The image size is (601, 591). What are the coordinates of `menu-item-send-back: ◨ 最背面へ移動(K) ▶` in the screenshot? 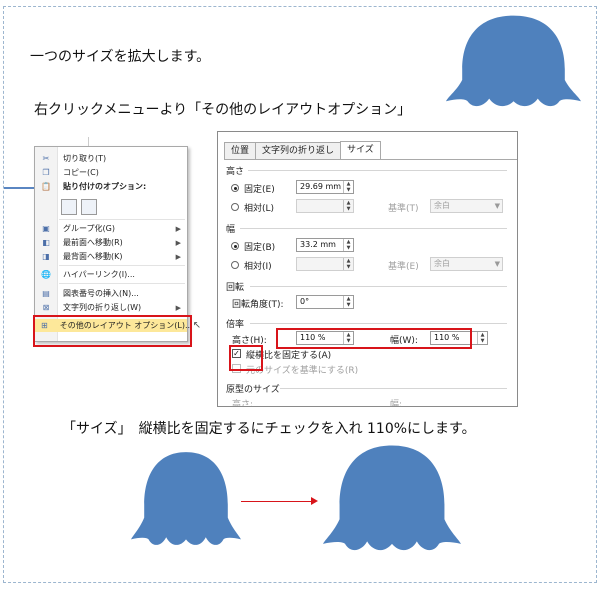 It's located at (111, 256).